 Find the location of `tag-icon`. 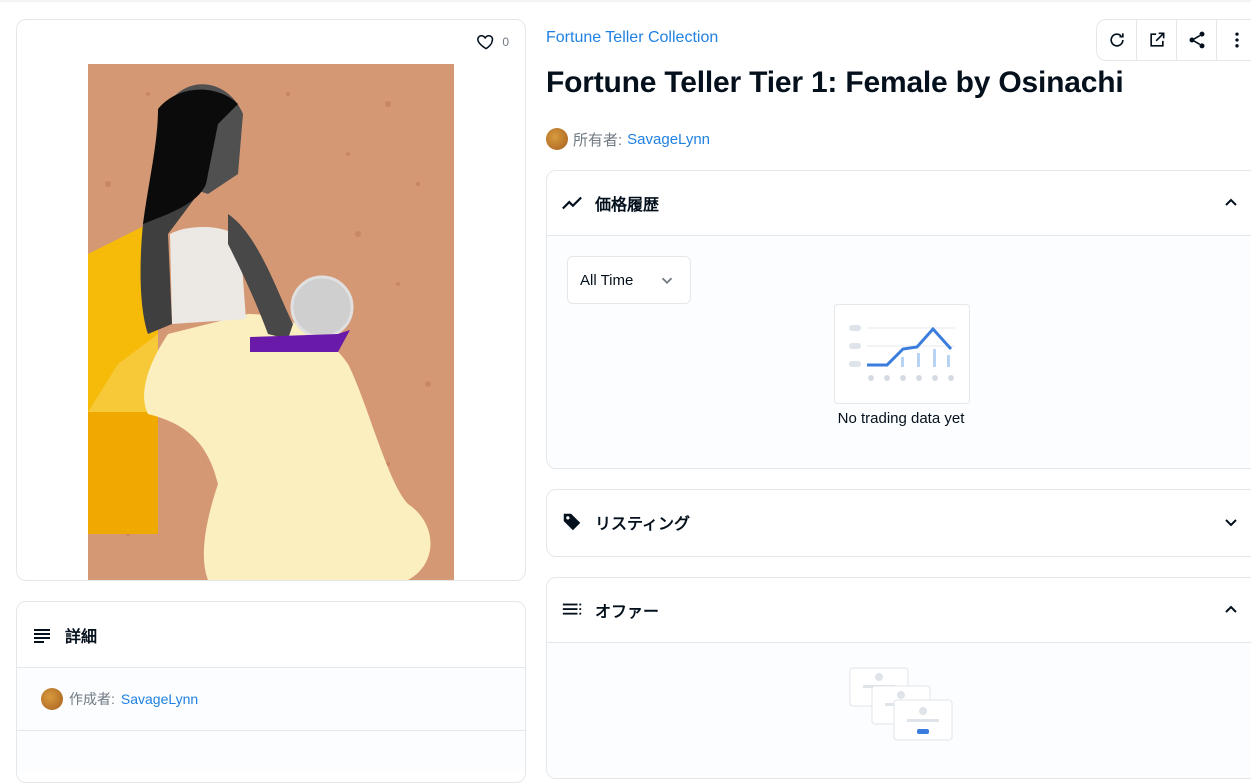

tag-icon is located at coordinates (572, 522).